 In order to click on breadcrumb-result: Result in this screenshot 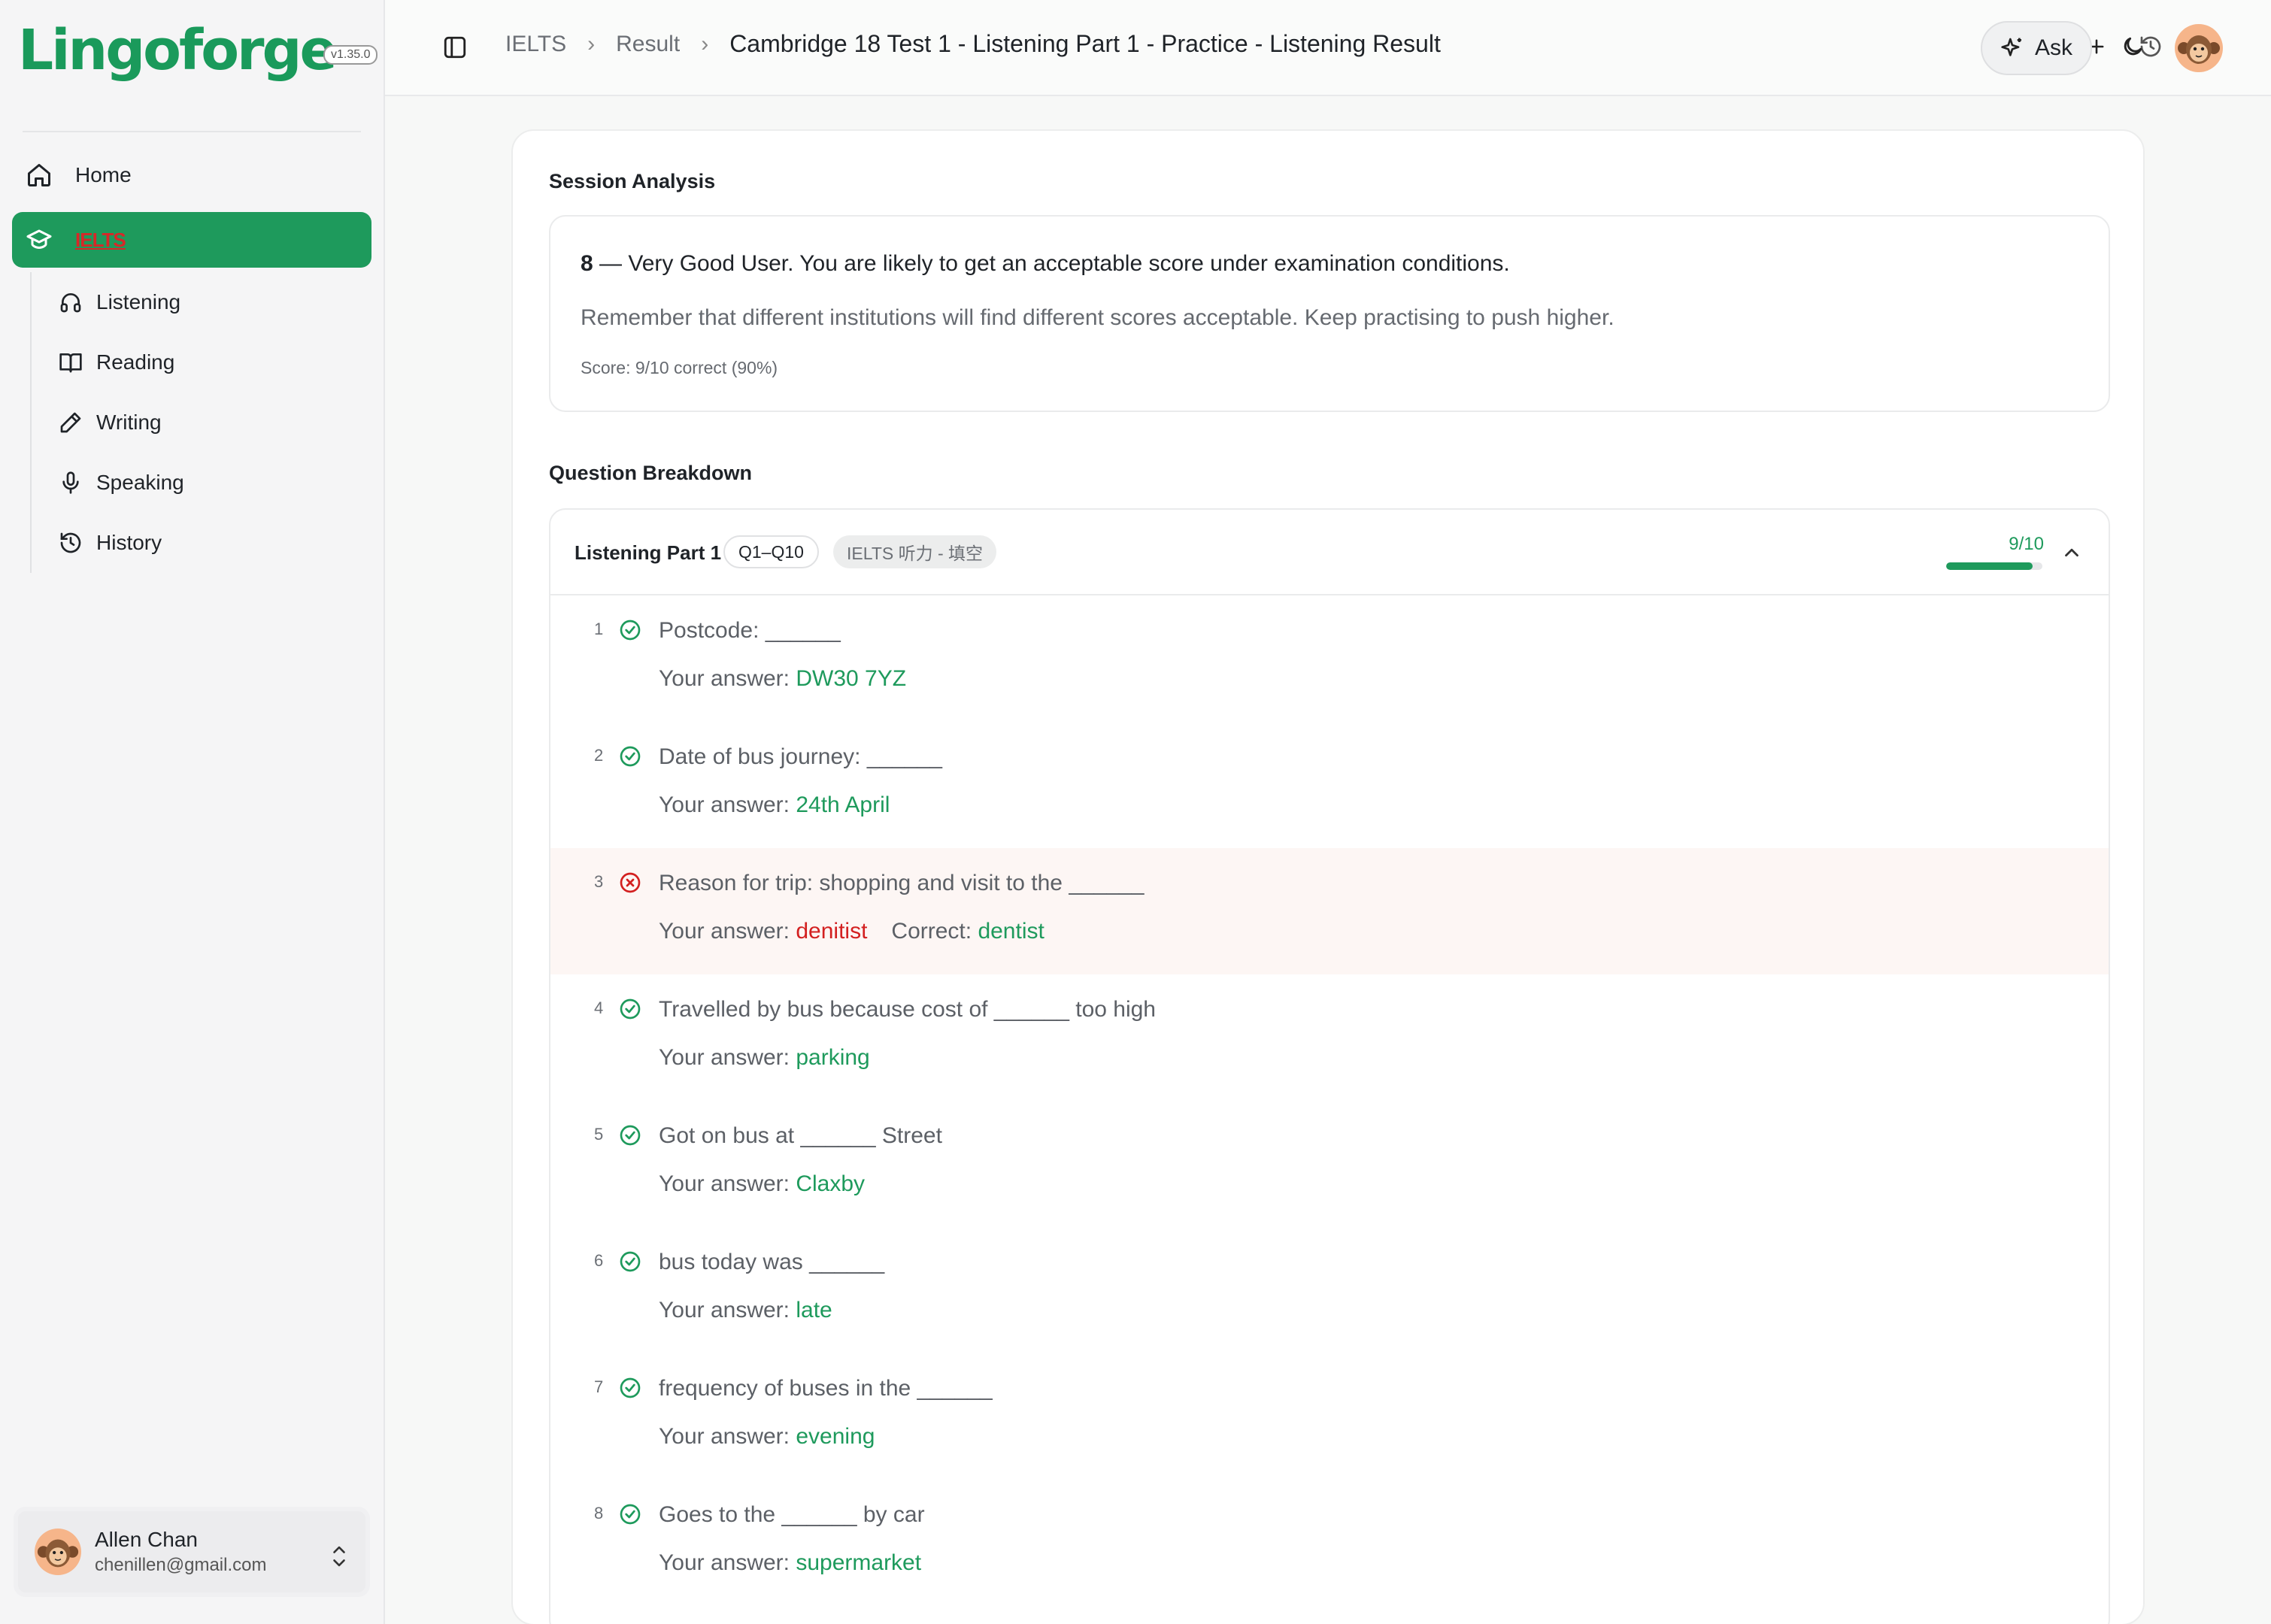, I will do `click(648, 44)`.